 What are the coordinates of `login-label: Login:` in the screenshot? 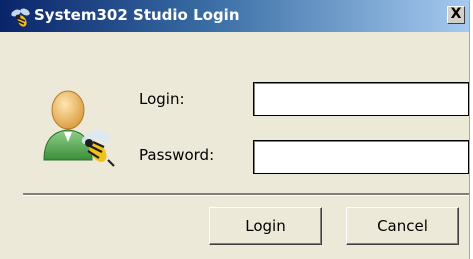 It's located at (162, 99).